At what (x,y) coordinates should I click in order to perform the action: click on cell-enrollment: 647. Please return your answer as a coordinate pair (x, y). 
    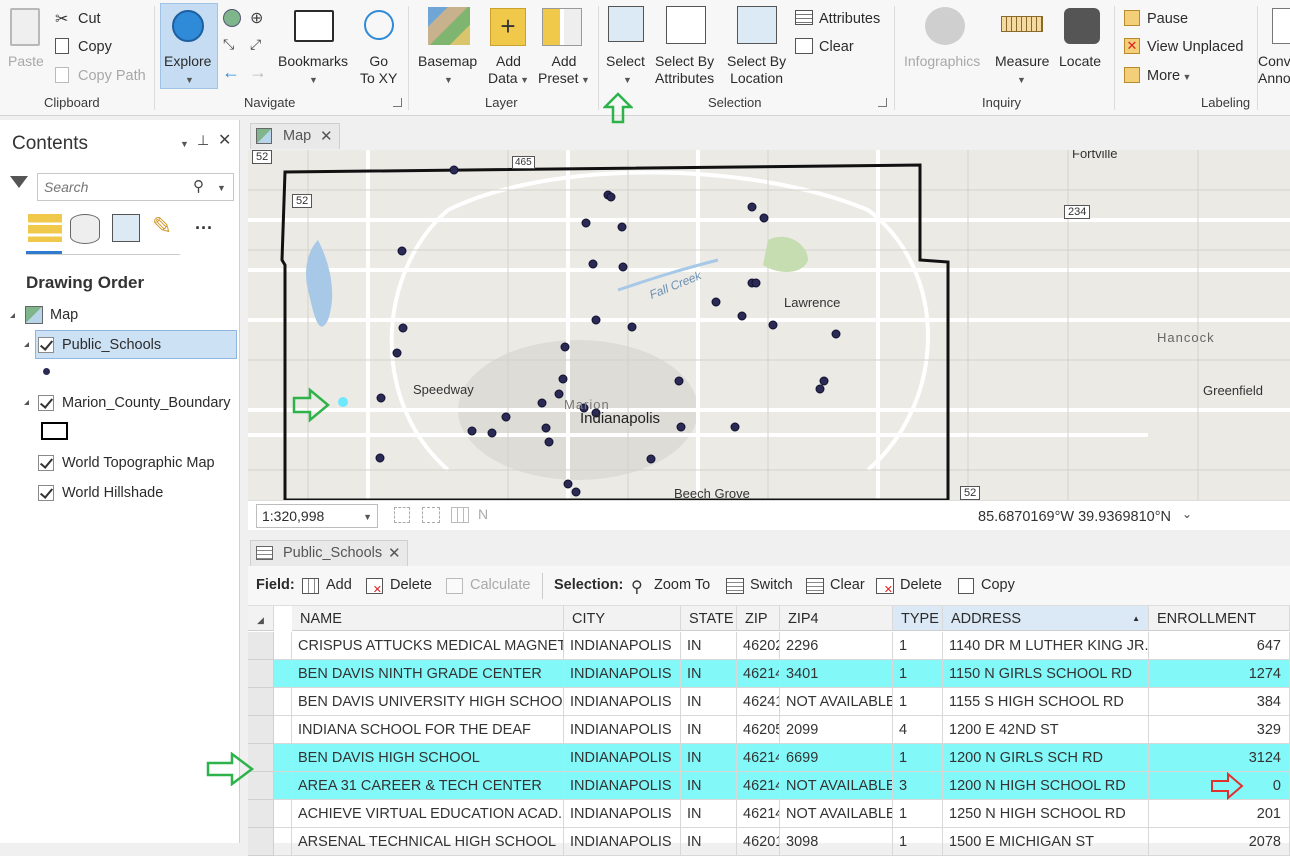
    Looking at the image, I should click on (1219, 646).